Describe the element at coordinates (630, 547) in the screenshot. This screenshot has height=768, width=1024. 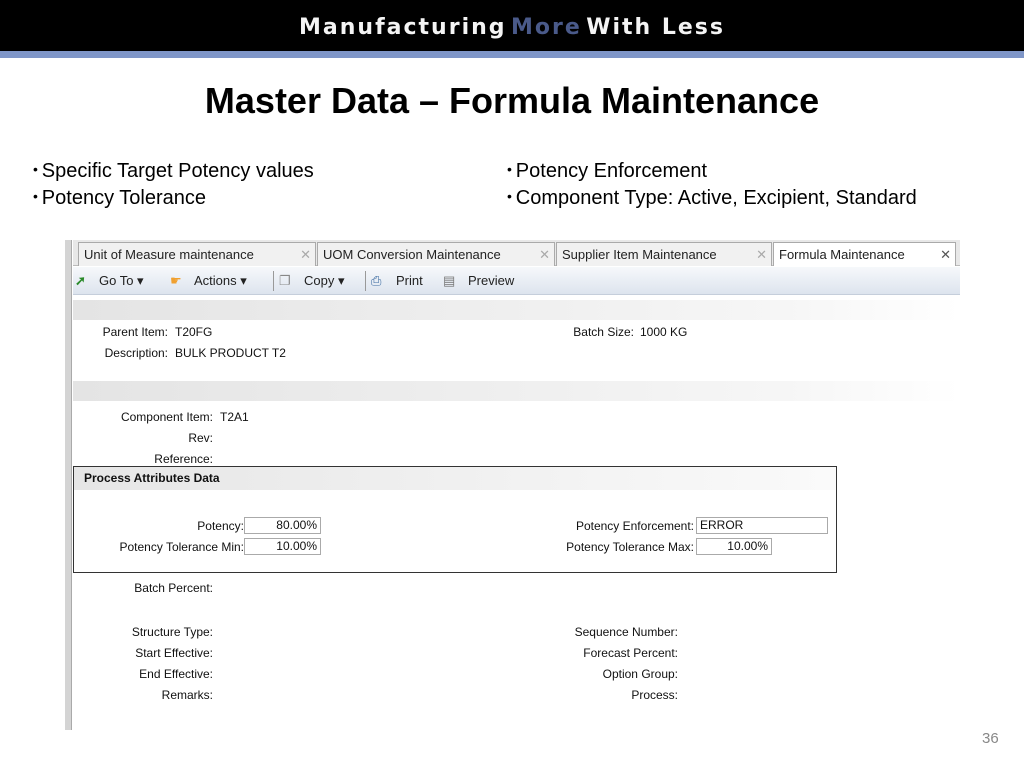
I see `potency-tolerance-max-label: Potency Tolerance Max:` at that location.